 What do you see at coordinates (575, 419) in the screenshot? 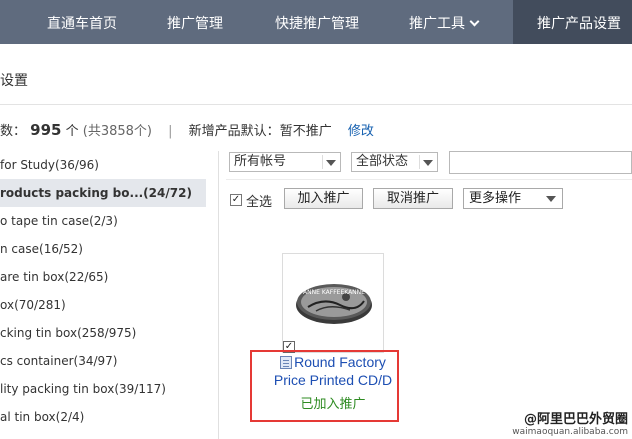
I see `watermark-line1: @阿里巴巴外贸圈` at bounding box center [575, 419].